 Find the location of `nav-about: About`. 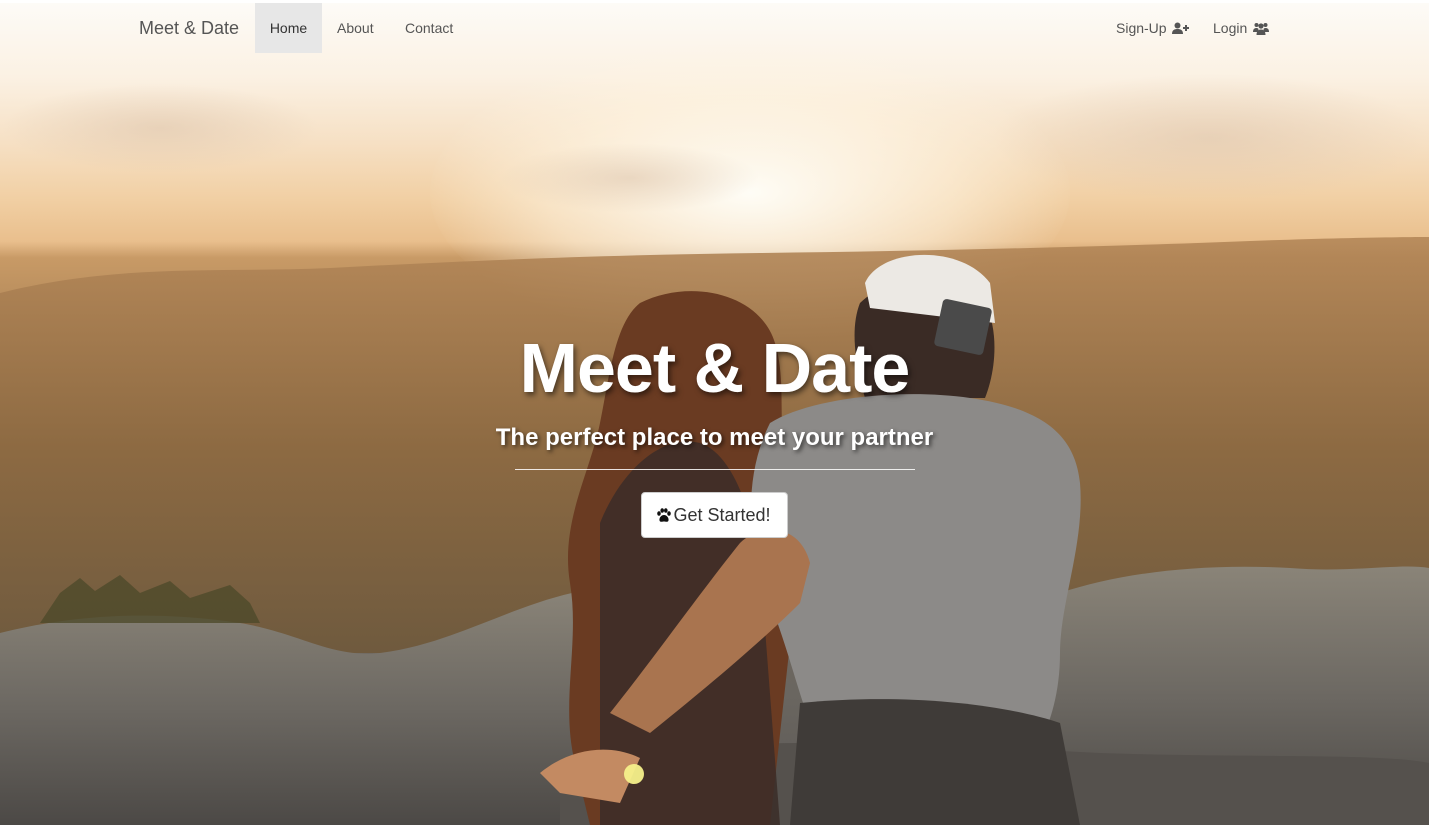

nav-about: About is located at coordinates (355, 28).